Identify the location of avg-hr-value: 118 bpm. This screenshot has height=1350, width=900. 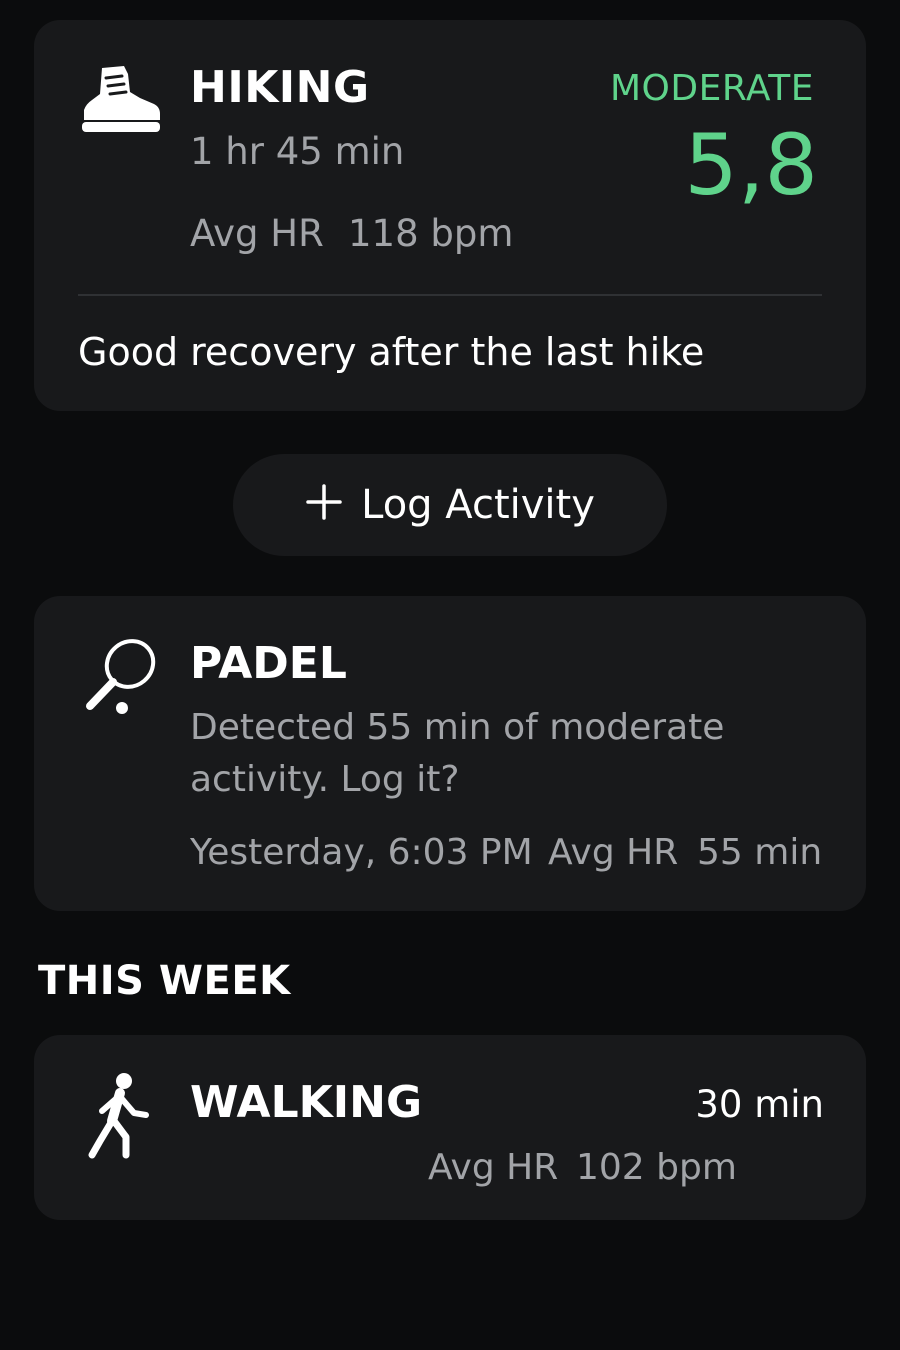
(431, 233).